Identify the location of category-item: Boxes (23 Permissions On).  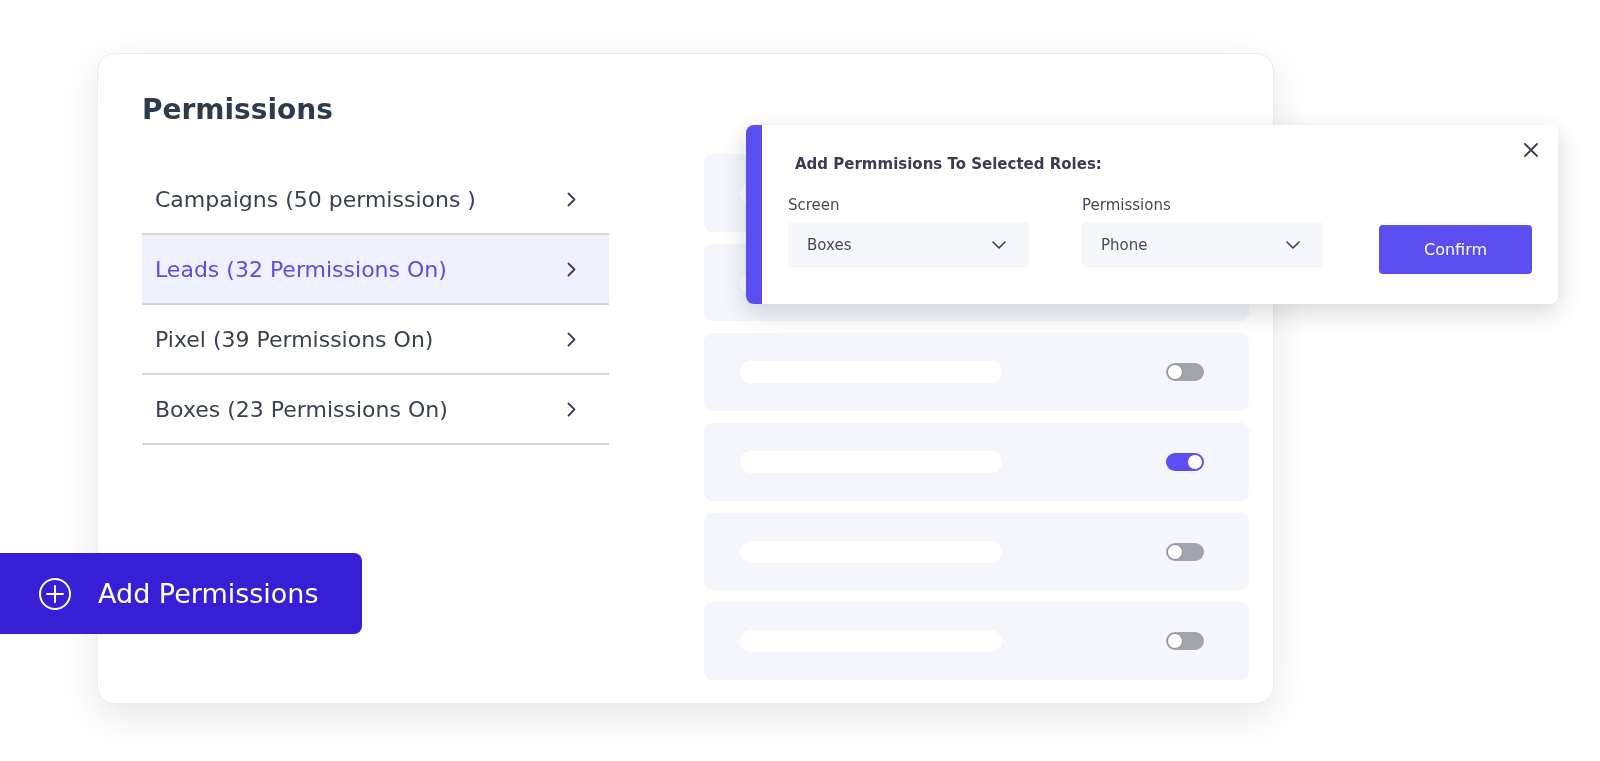
(376, 410).